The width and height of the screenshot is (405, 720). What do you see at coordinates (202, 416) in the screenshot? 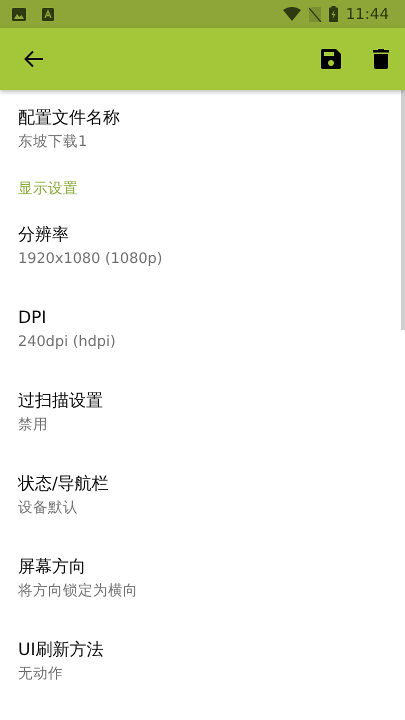
I see `setting-item: 过扫描设置 禁用` at bounding box center [202, 416].